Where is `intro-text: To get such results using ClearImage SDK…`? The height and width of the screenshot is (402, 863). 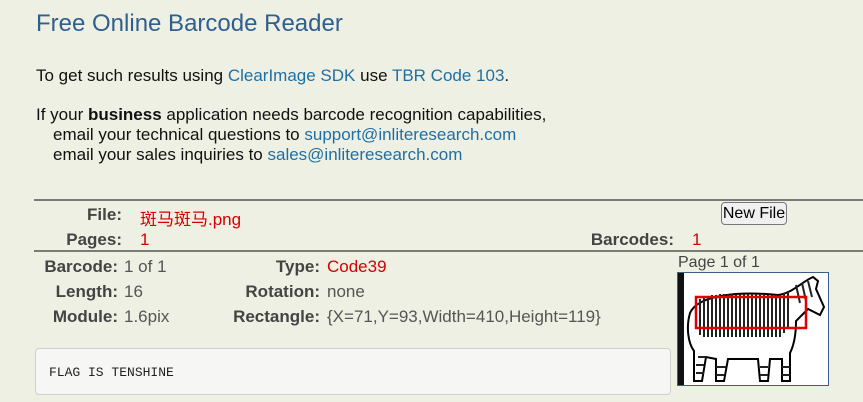 intro-text: To get such results using ClearImage SDK… is located at coordinates (273, 75).